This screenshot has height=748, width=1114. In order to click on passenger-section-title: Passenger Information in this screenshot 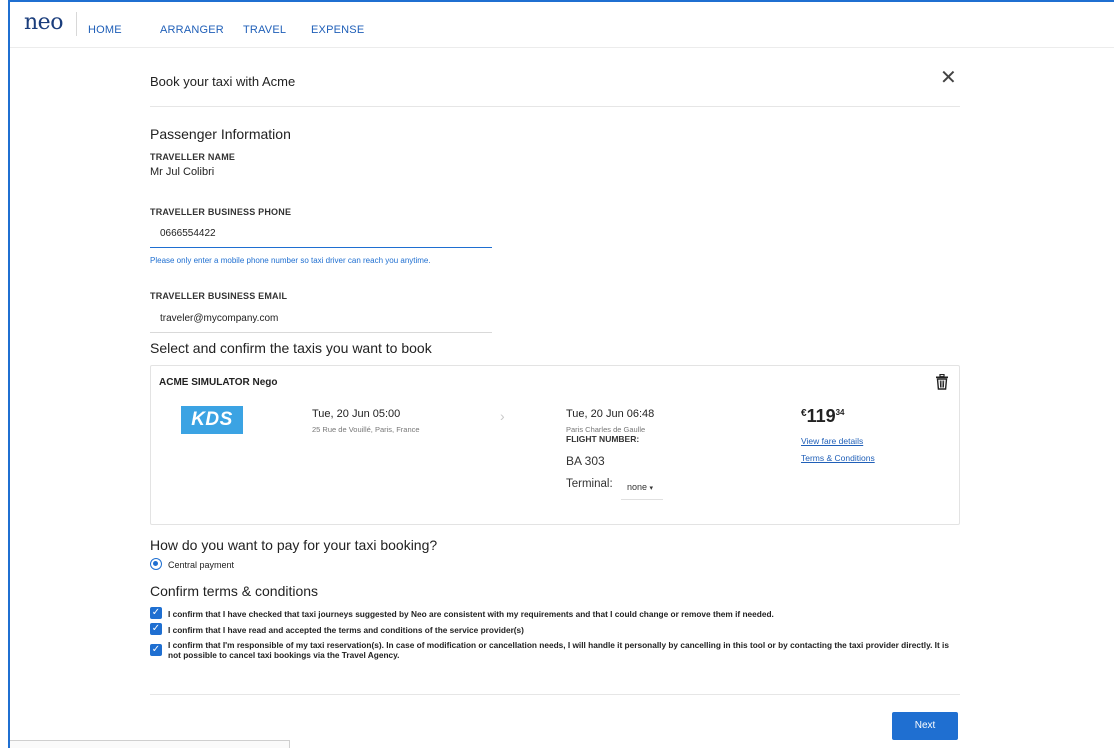, I will do `click(220, 134)`.